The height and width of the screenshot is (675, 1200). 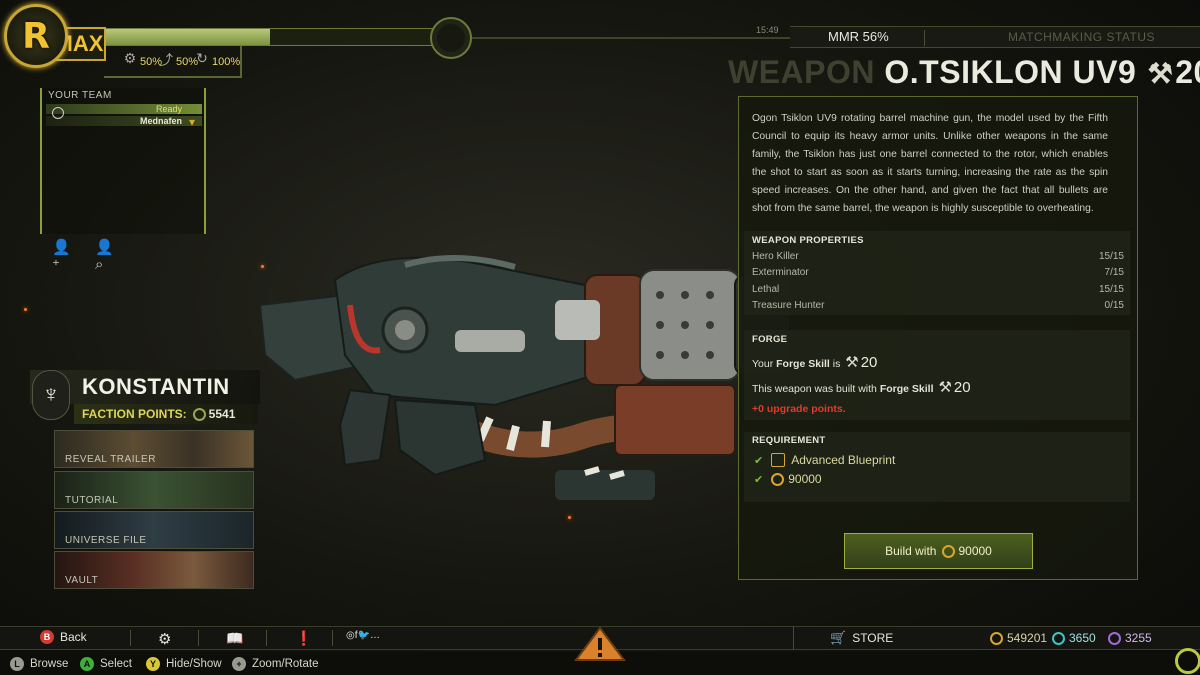 I want to click on faction-emblem-icon: ♆, so click(x=51, y=395).